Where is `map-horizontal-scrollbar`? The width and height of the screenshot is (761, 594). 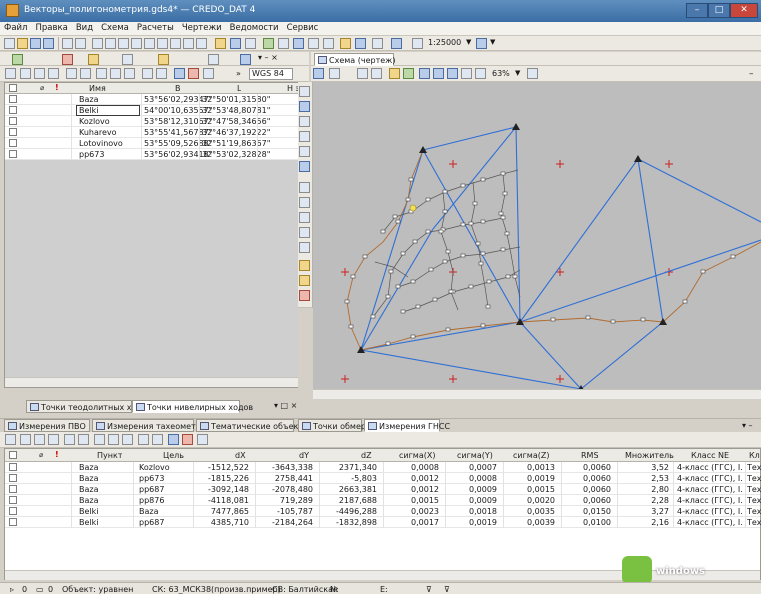
map-horizontal-scrollbar is located at coordinates (537, 394).